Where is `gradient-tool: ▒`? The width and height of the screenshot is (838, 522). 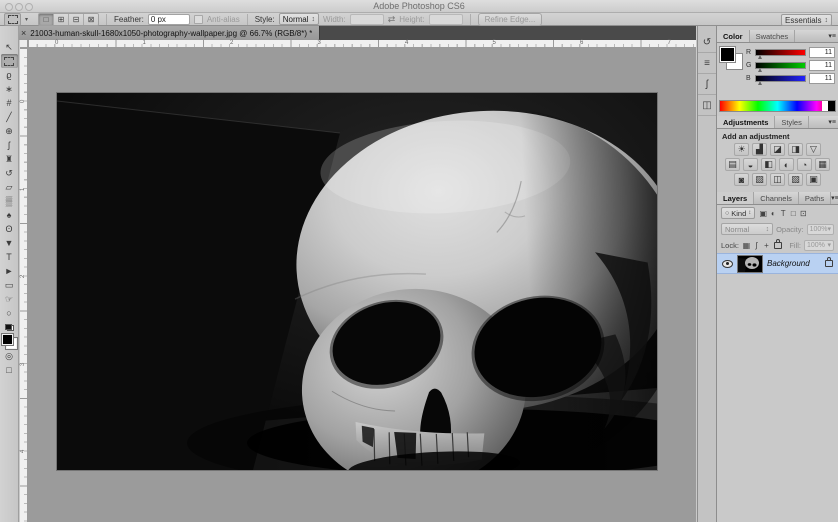
gradient-tool: ▒ is located at coordinates (9, 201).